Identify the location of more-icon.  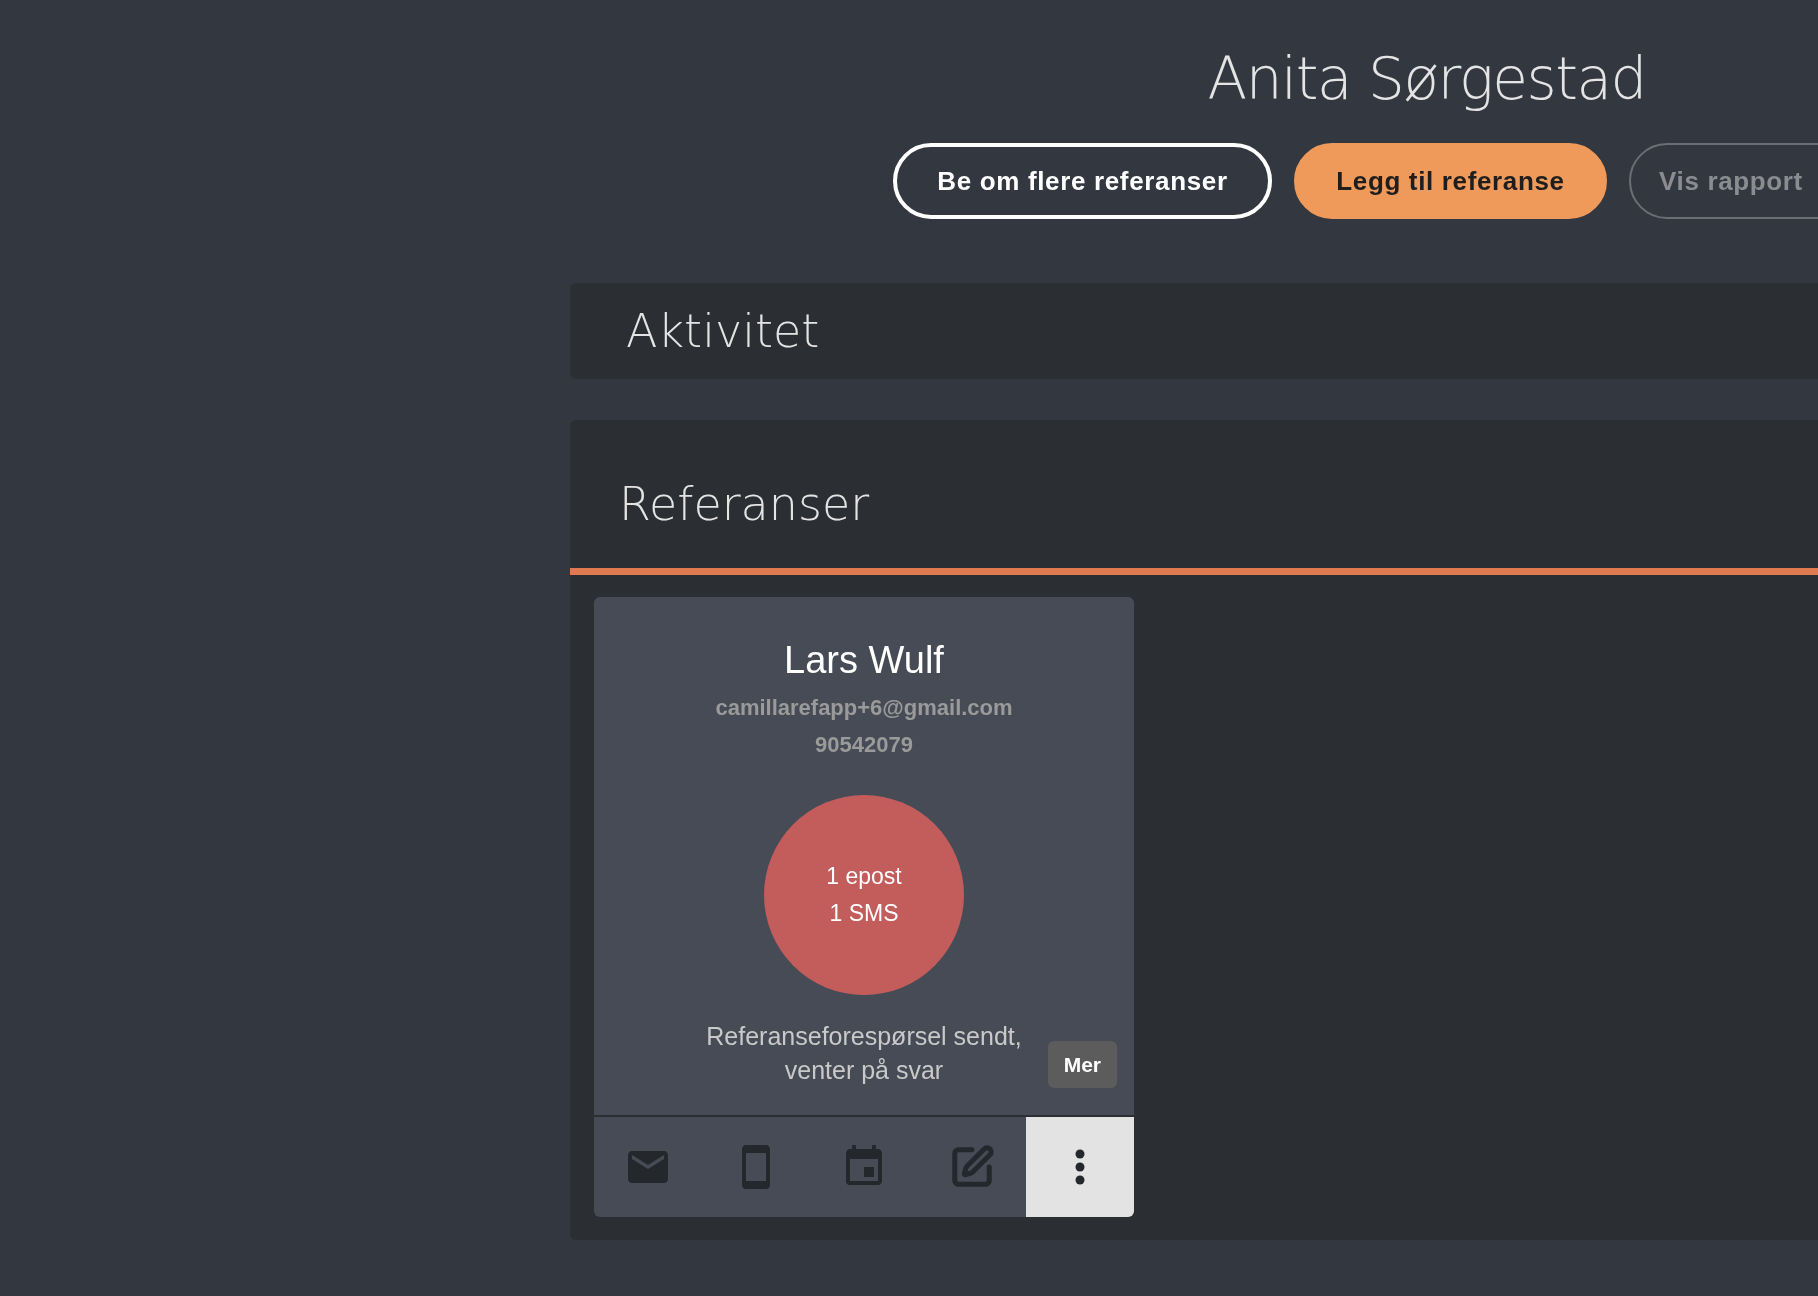
(1080, 1167).